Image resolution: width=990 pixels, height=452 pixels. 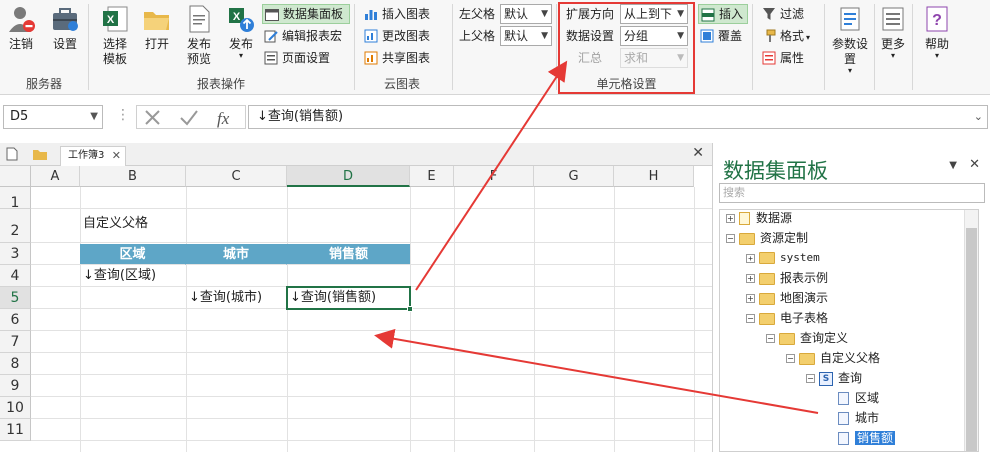 What do you see at coordinates (302, 58) in the screenshot?
I see `page-setup-button: 页面设置` at bounding box center [302, 58].